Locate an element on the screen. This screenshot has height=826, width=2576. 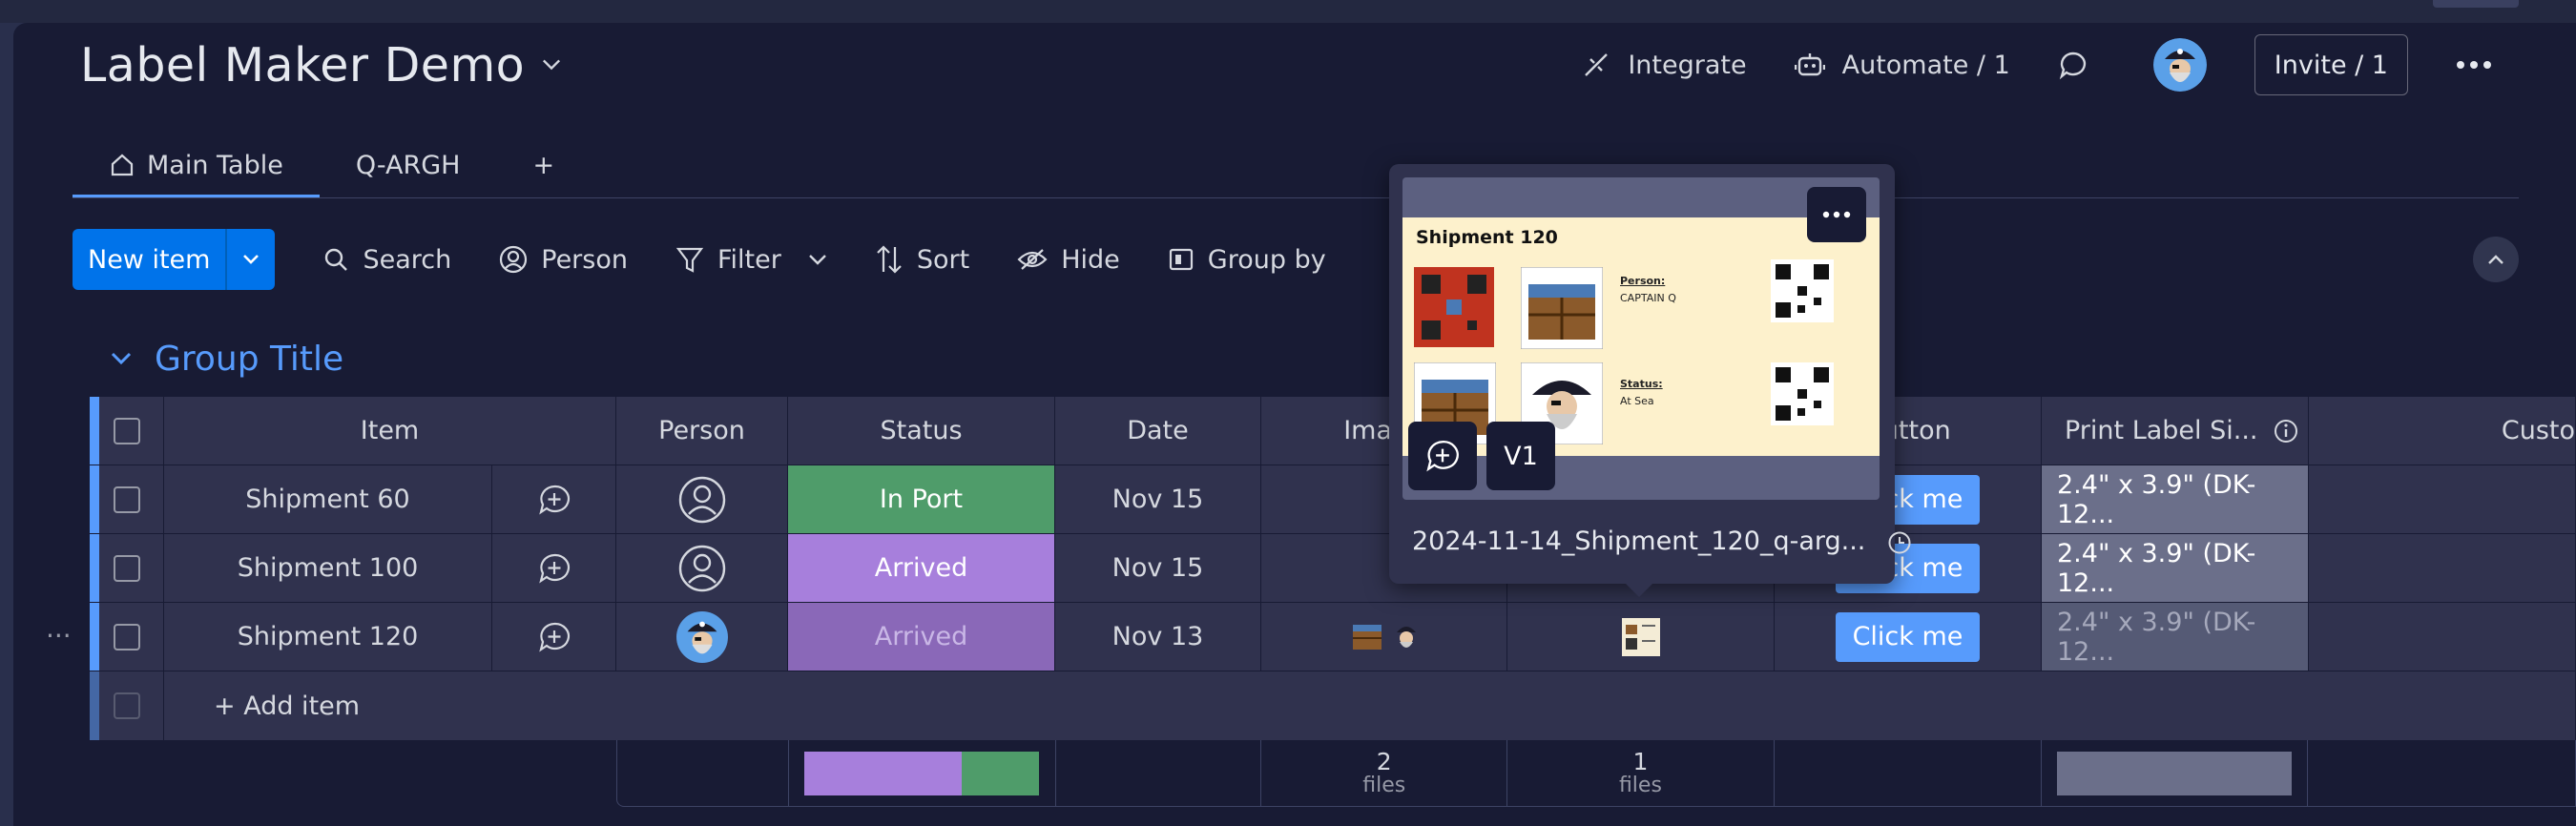
column-header-custom: Custo is located at coordinates (2442, 431).